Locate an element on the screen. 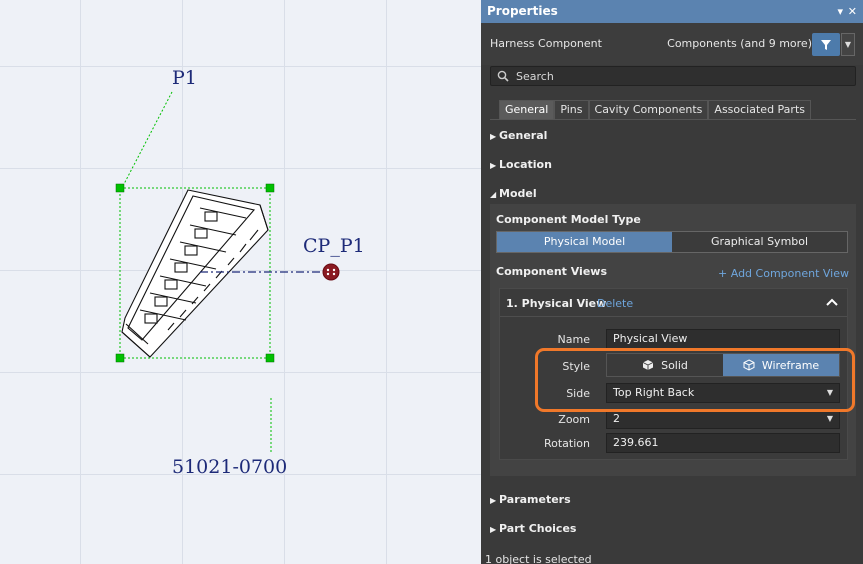 The width and height of the screenshot is (863, 564). search-input: Search is located at coordinates (673, 76).